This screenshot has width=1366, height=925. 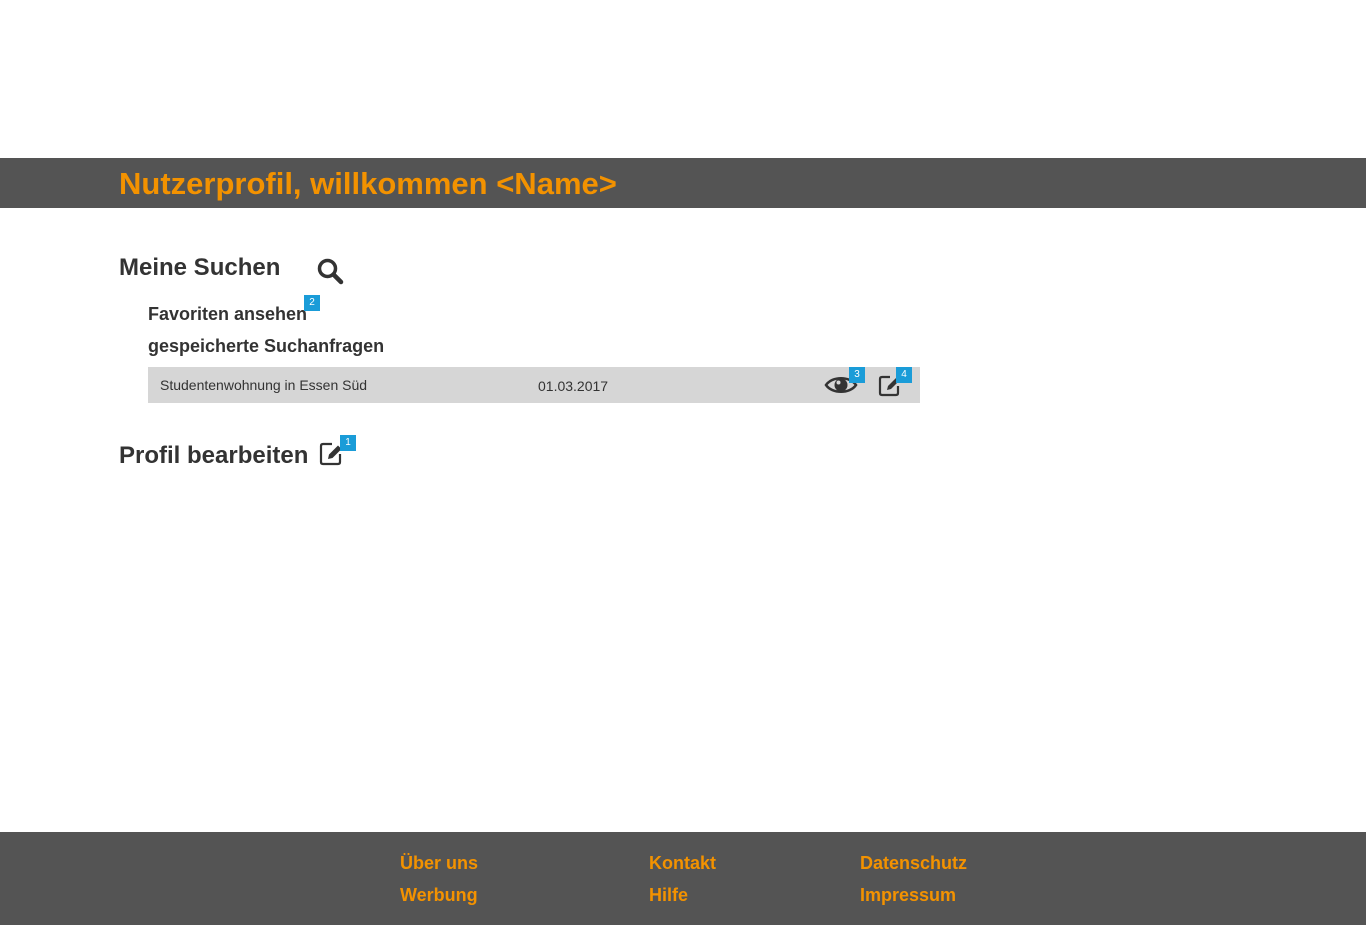 What do you see at coordinates (908, 895) in the screenshot?
I see `footer-link-imprint: Impressum` at bounding box center [908, 895].